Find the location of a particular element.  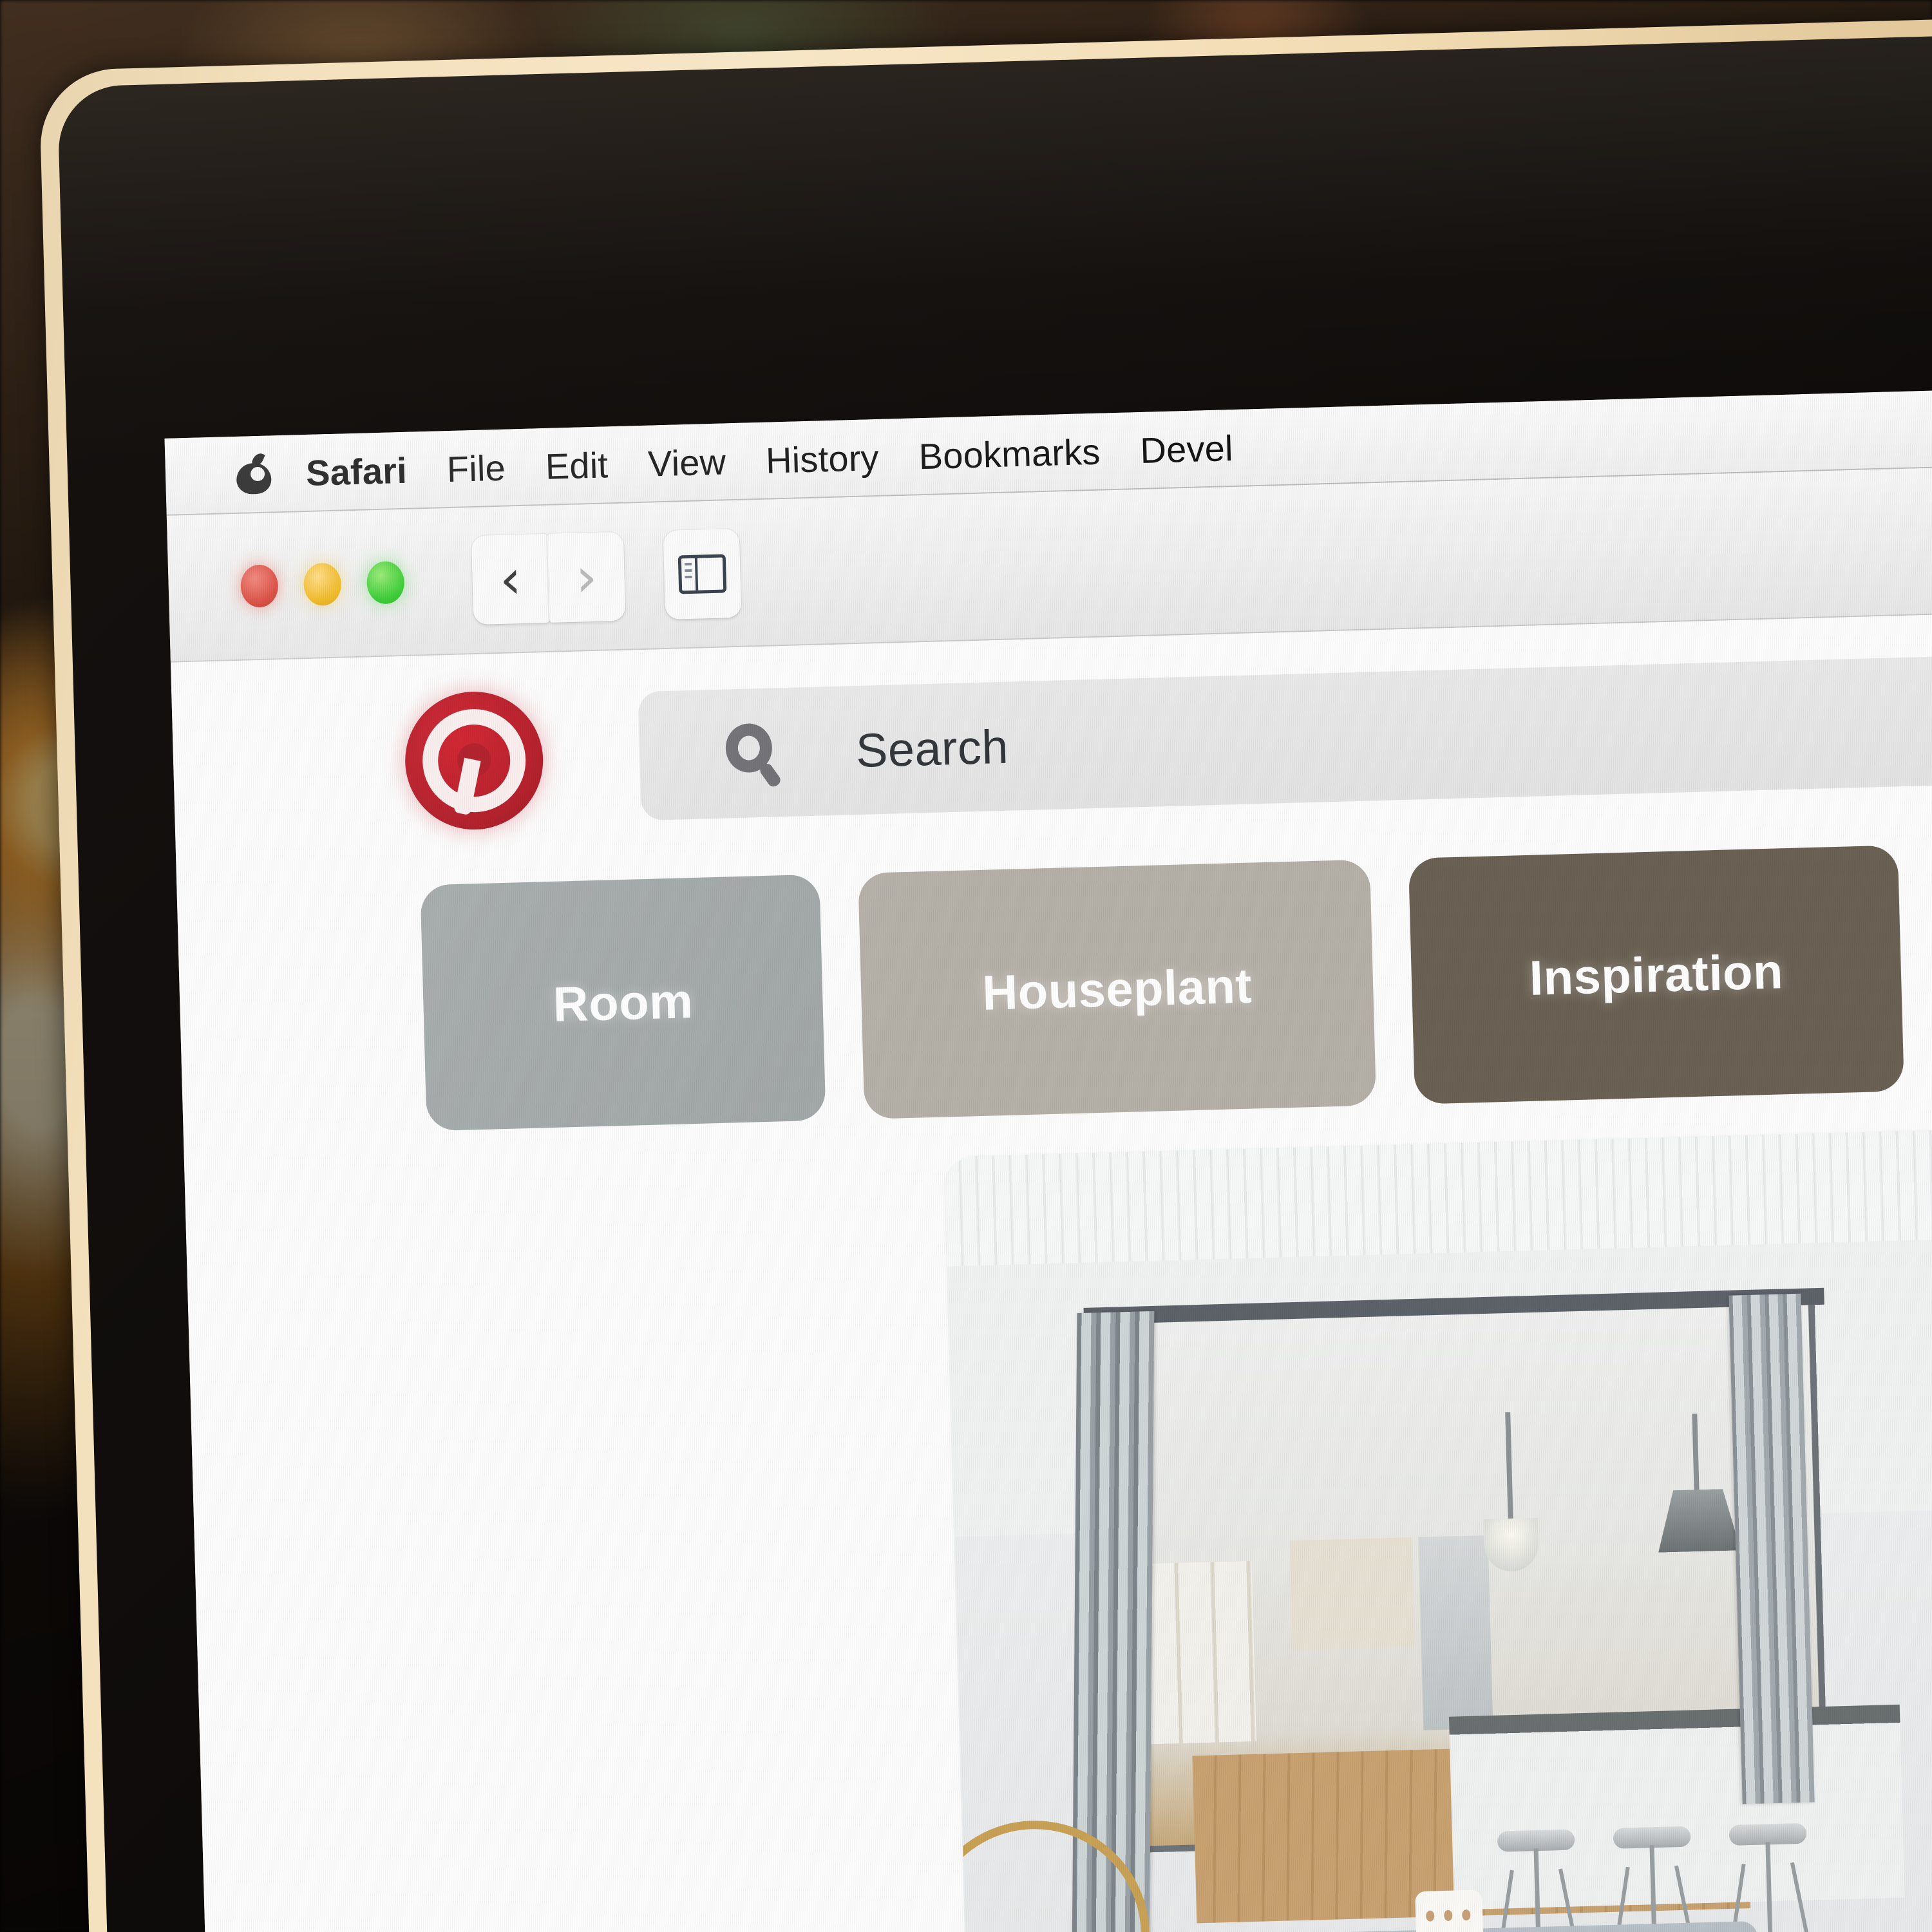

category-pill-label: Inspiration is located at coordinates (1656, 975).